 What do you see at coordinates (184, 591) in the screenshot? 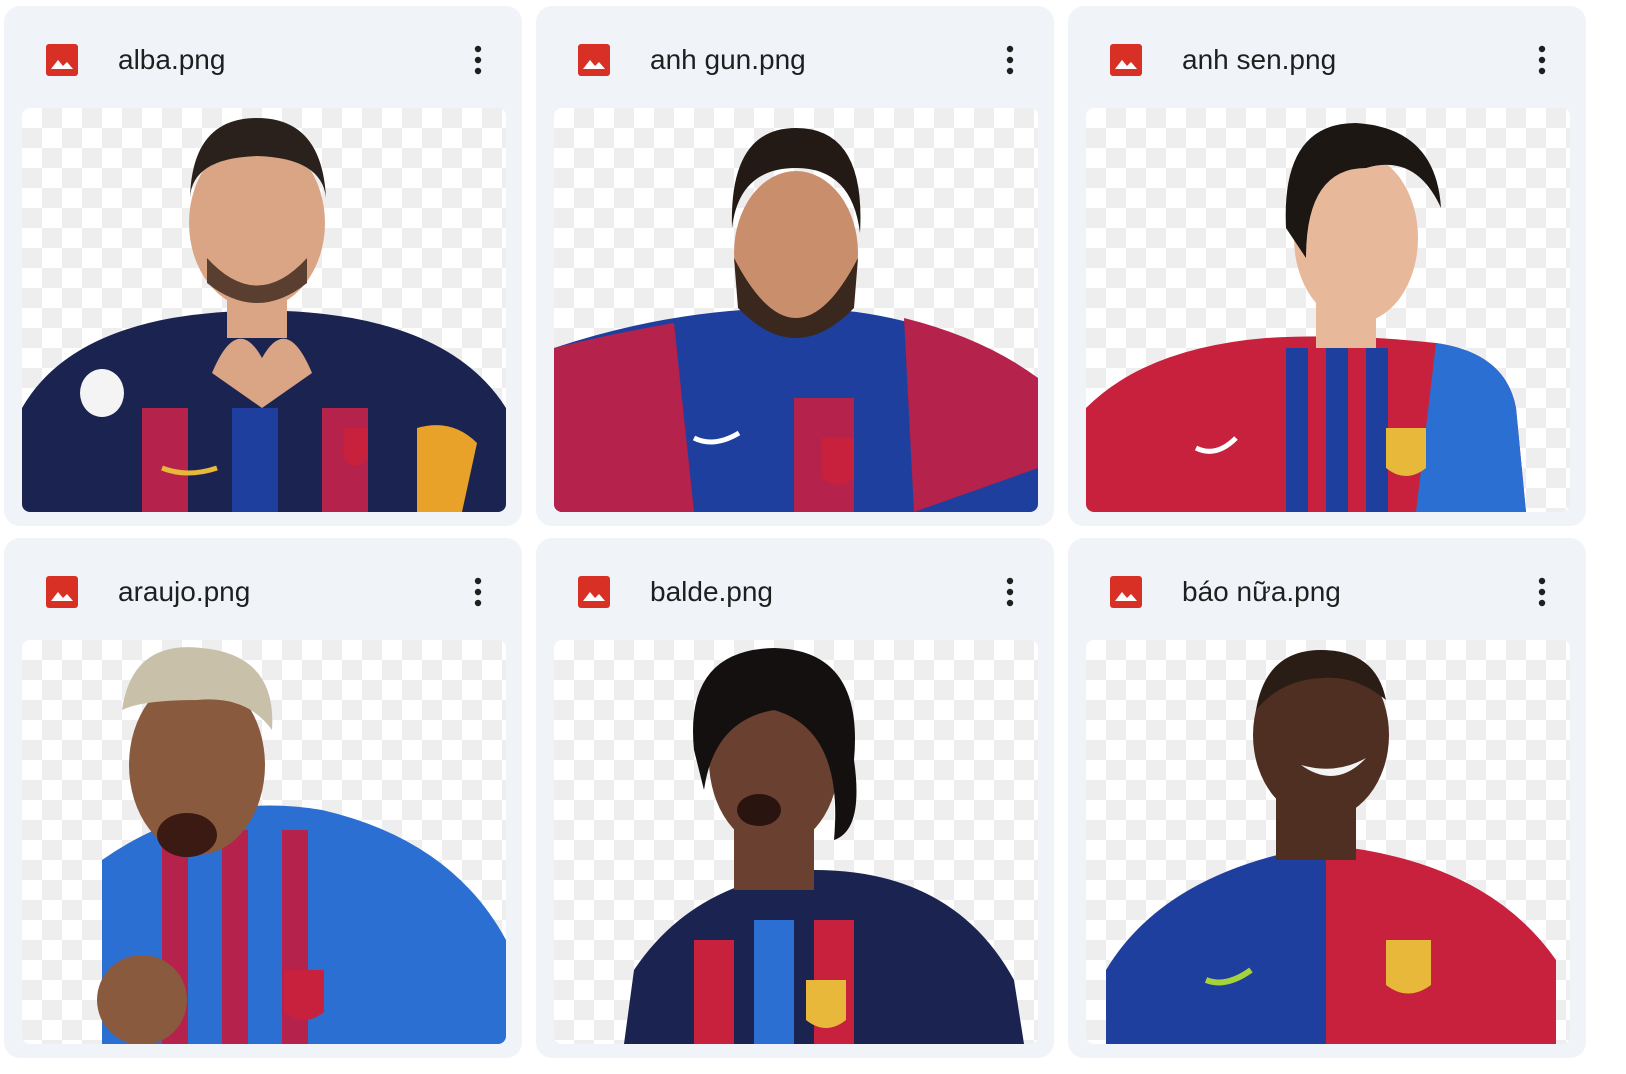
I see `file-name: araujo.png` at bounding box center [184, 591].